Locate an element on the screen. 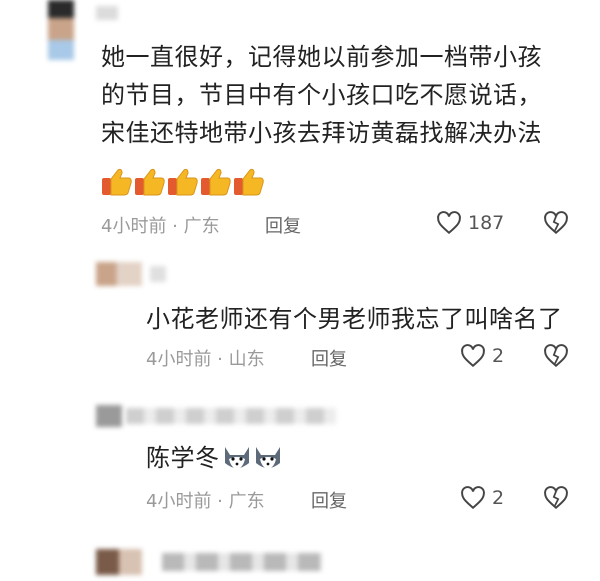 The width and height of the screenshot is (600, 581). comment-line: 她一直很好，记得她以前参加一档带小孩 is located at coordinates (321, 57).